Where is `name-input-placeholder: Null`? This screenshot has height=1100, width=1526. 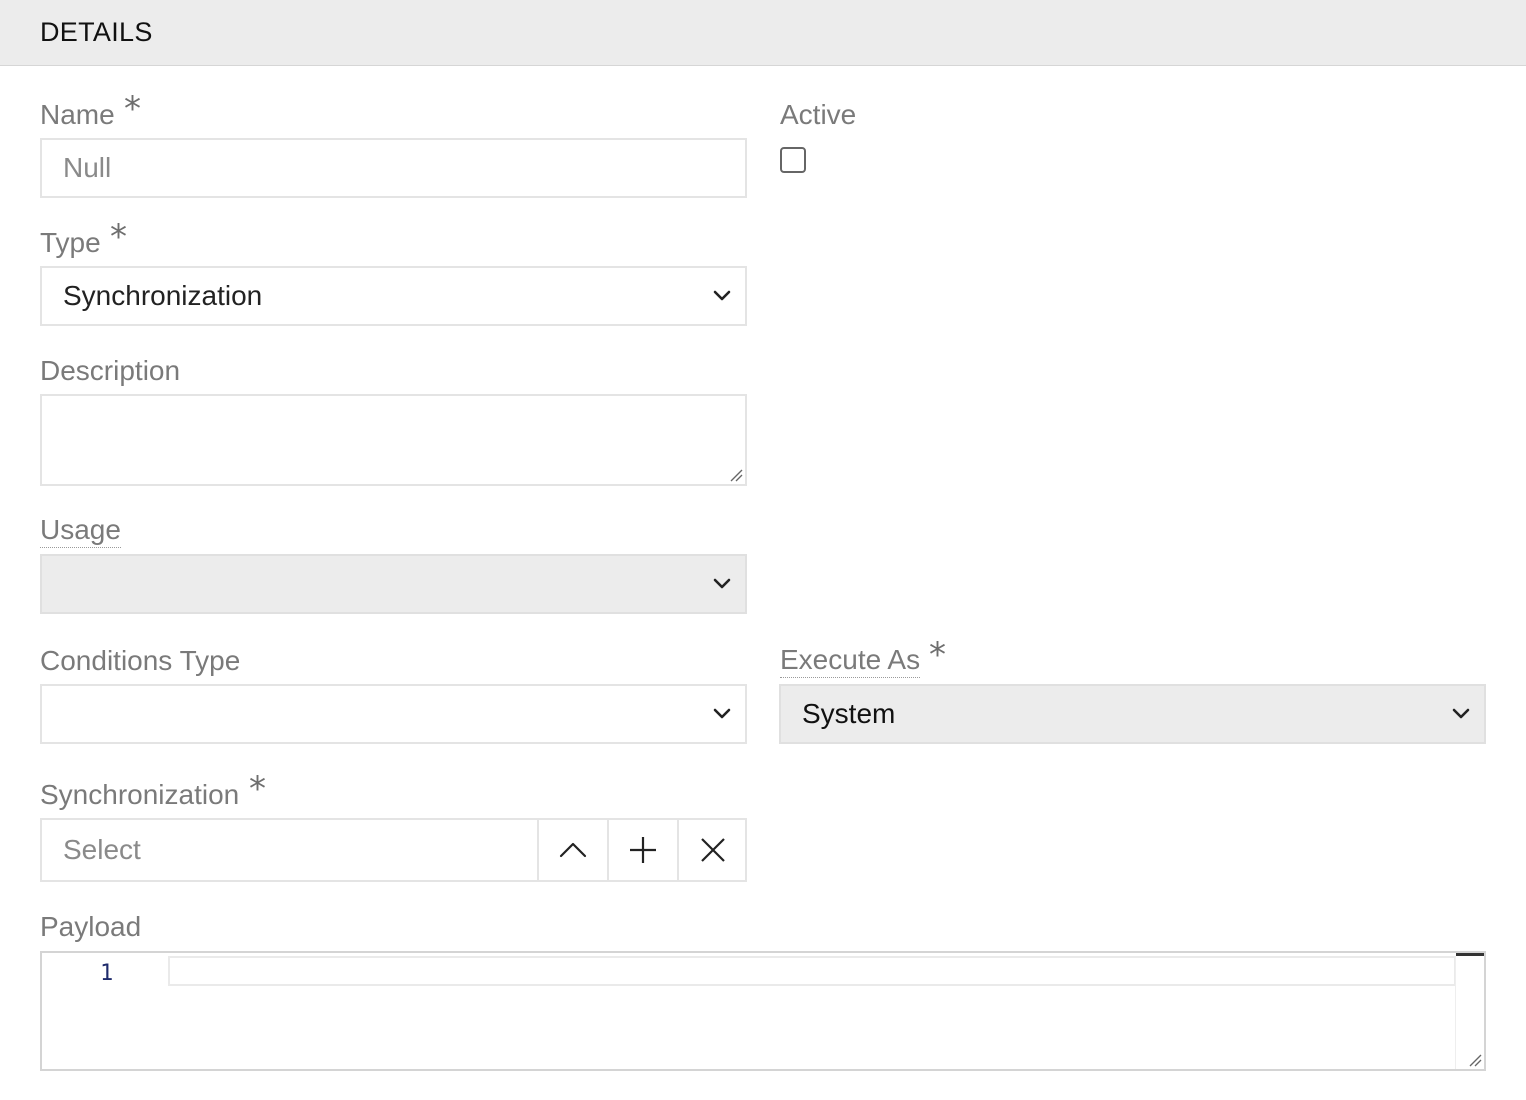
name-input-placeholder: Null is located at coordinates (87, 167).